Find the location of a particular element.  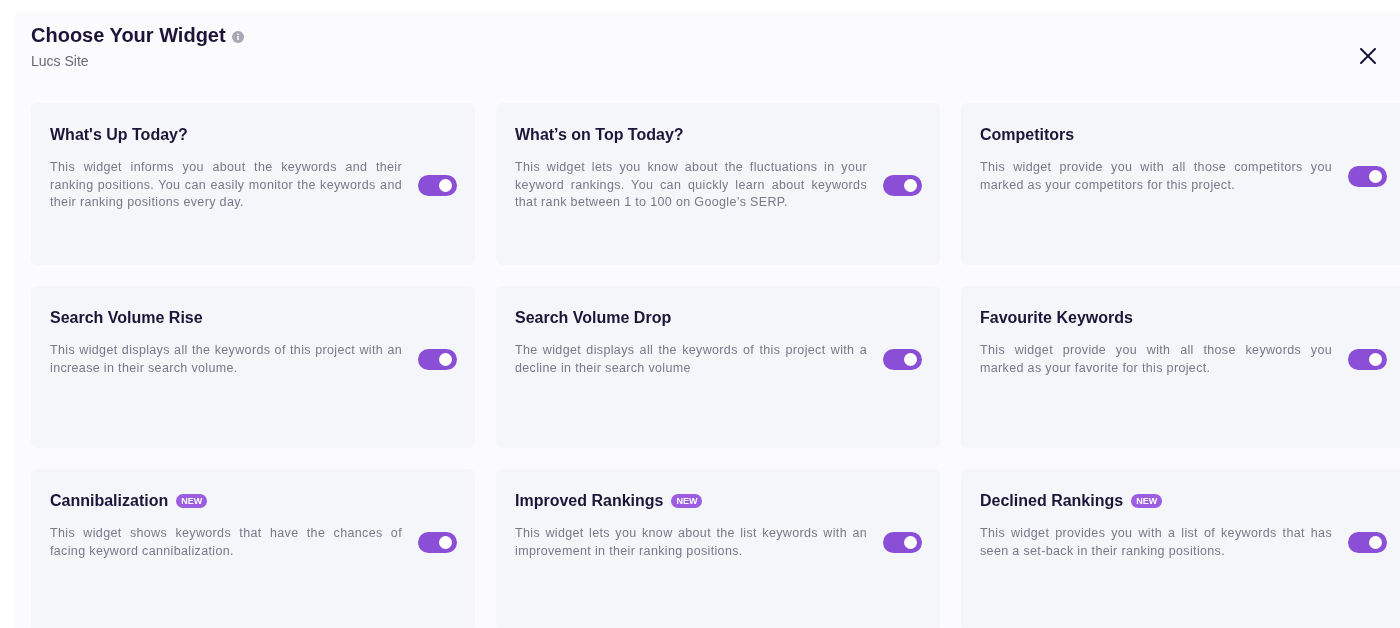

dialog-title: Choose Your Widget is located at coordinates (128, 35).